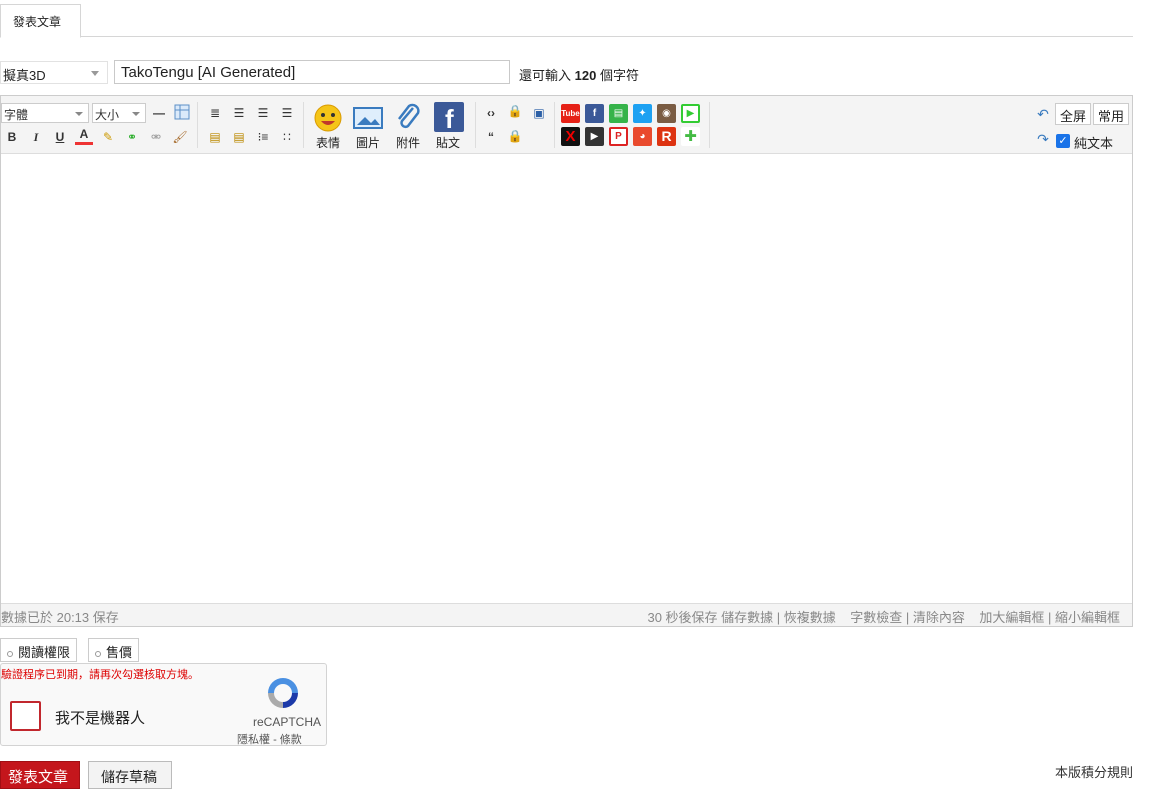 The height and width of the screenshot is (794, 1175). I want to click on align-left-icon: ☰, so click(239, 113).